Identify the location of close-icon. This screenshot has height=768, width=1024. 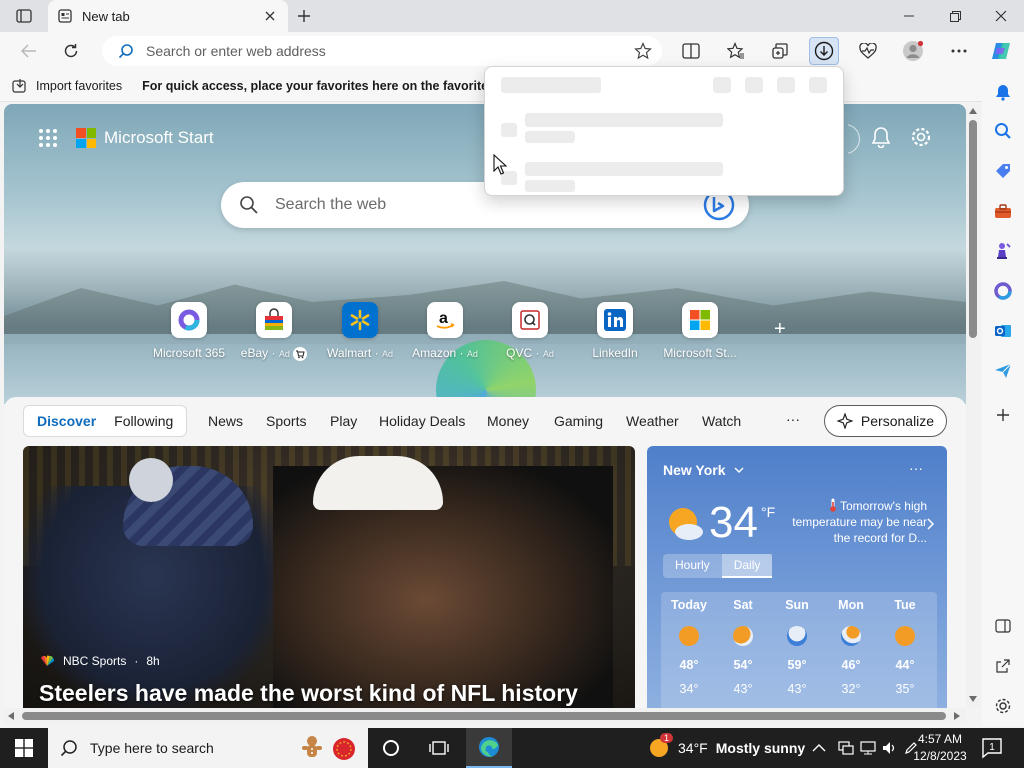
(270, 16).